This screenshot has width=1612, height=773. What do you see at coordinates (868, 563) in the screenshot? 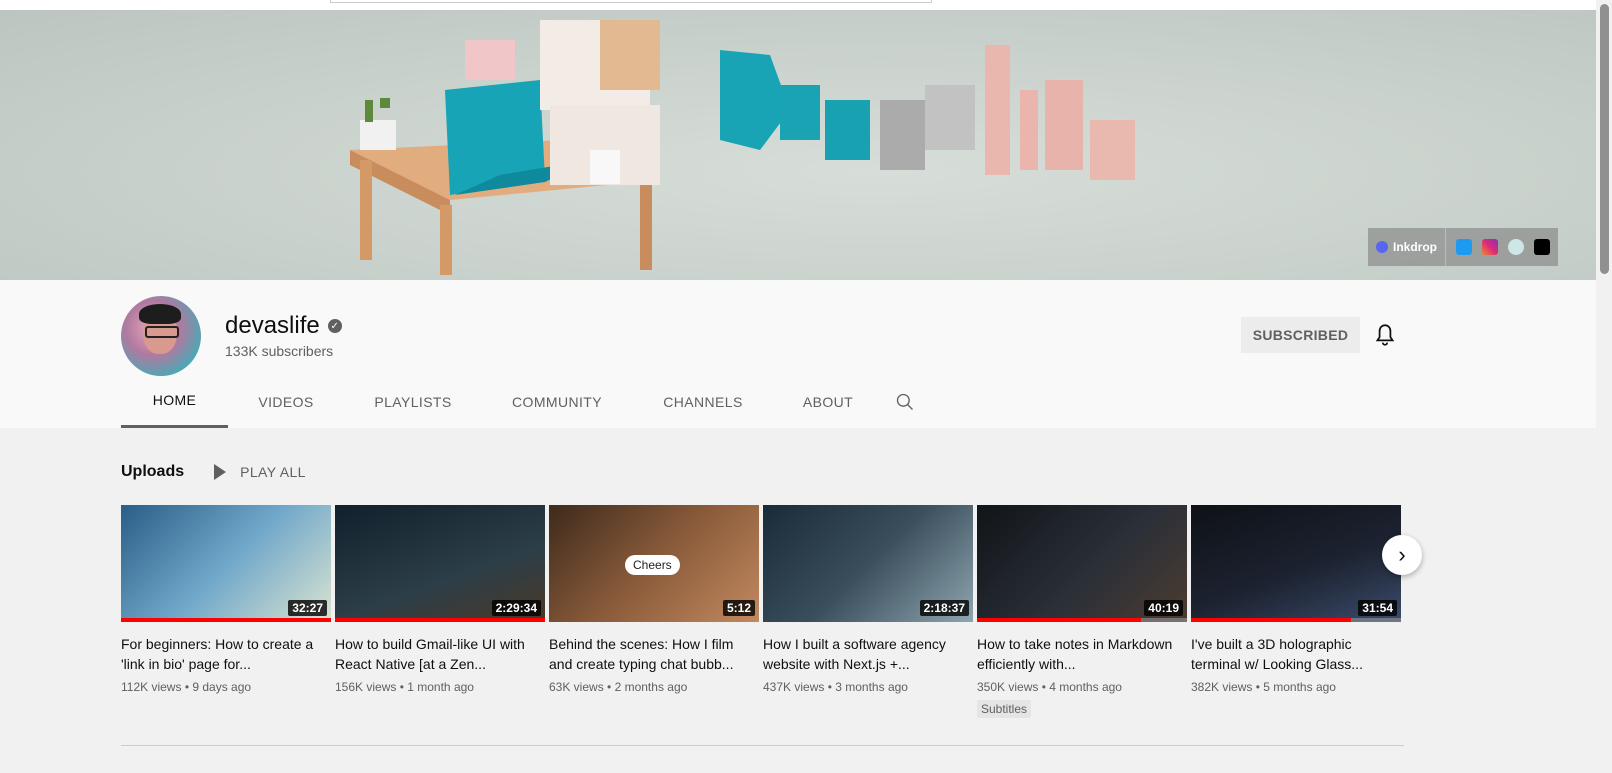
I see `video-thumbnail: 2:18:37` at bounding box center [868, 563].